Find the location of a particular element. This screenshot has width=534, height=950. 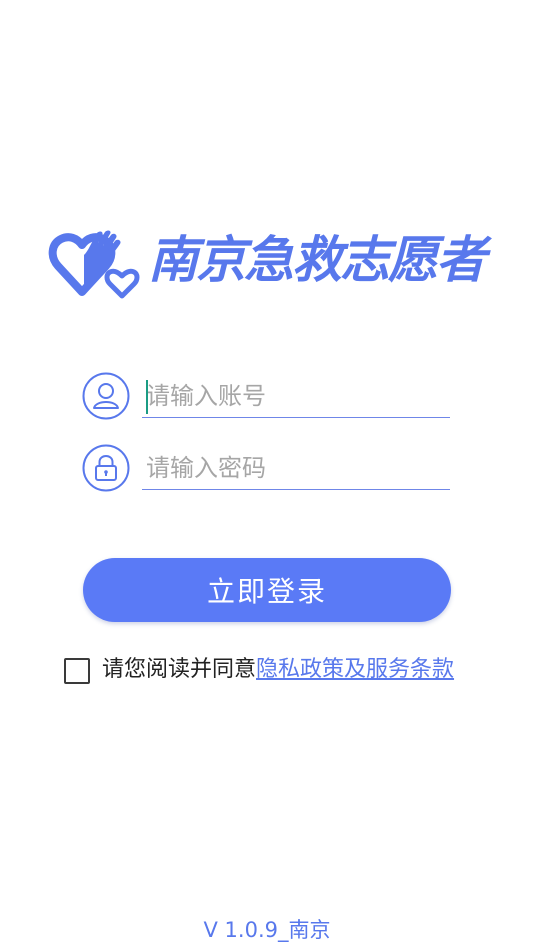

lock-icon is located at coordinates (106, 468).